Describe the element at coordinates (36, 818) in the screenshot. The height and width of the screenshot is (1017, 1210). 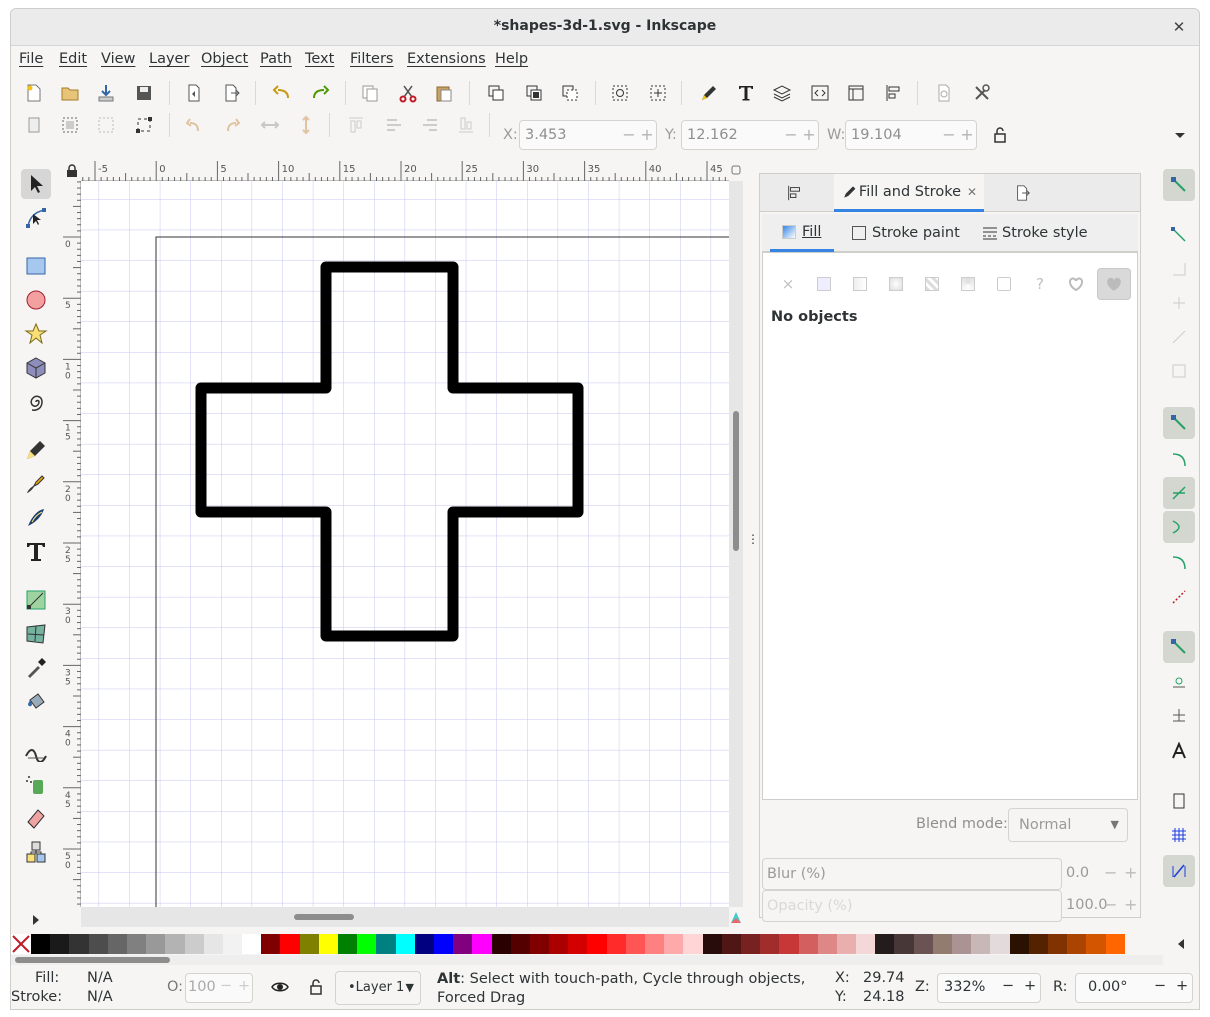
I see `eraser-tool-icon` at that location.